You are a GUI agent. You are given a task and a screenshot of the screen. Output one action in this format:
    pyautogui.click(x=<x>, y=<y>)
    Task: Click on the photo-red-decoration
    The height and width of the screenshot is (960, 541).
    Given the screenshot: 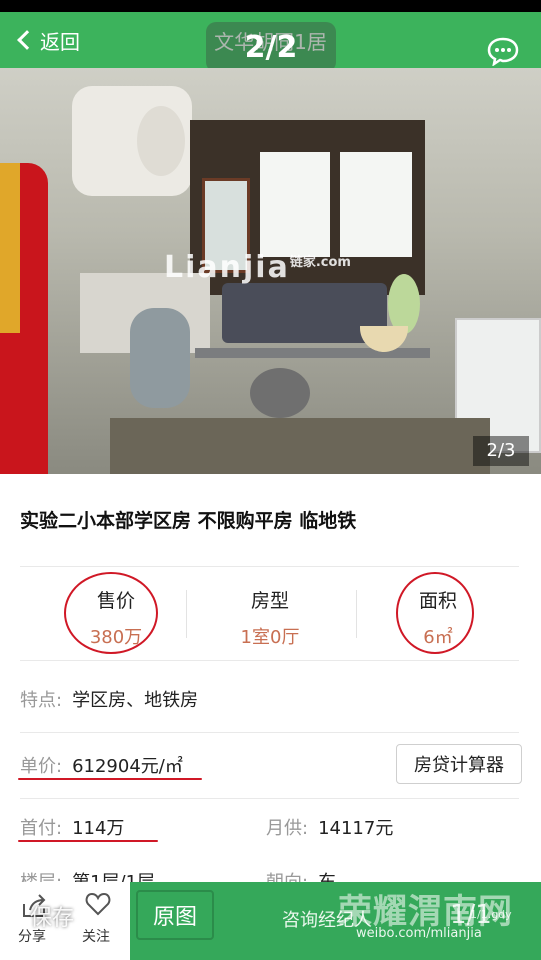 What is the action you would take?
    pyautogui.click(x=24, y=318)
    